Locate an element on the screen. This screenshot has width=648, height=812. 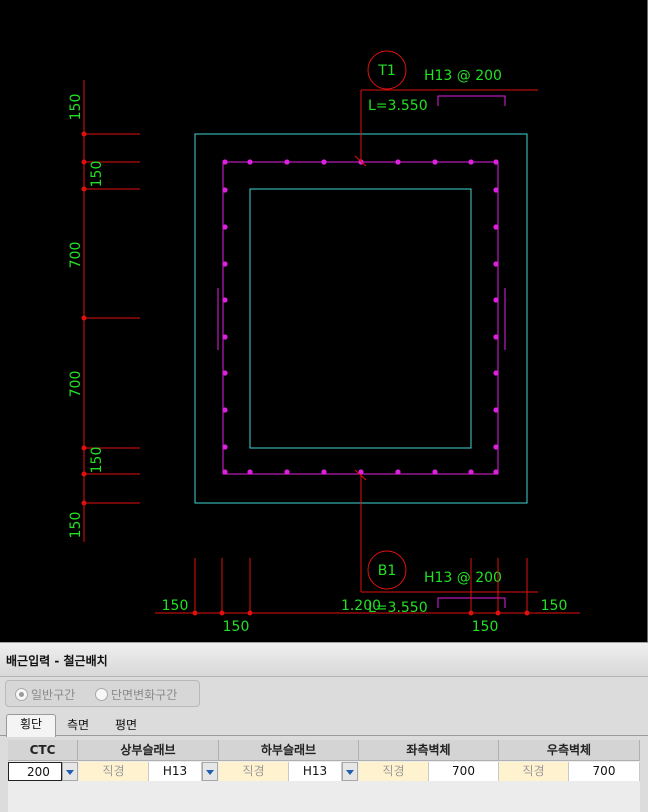
left-dimension-ticks is located at coordinates (84, 318).